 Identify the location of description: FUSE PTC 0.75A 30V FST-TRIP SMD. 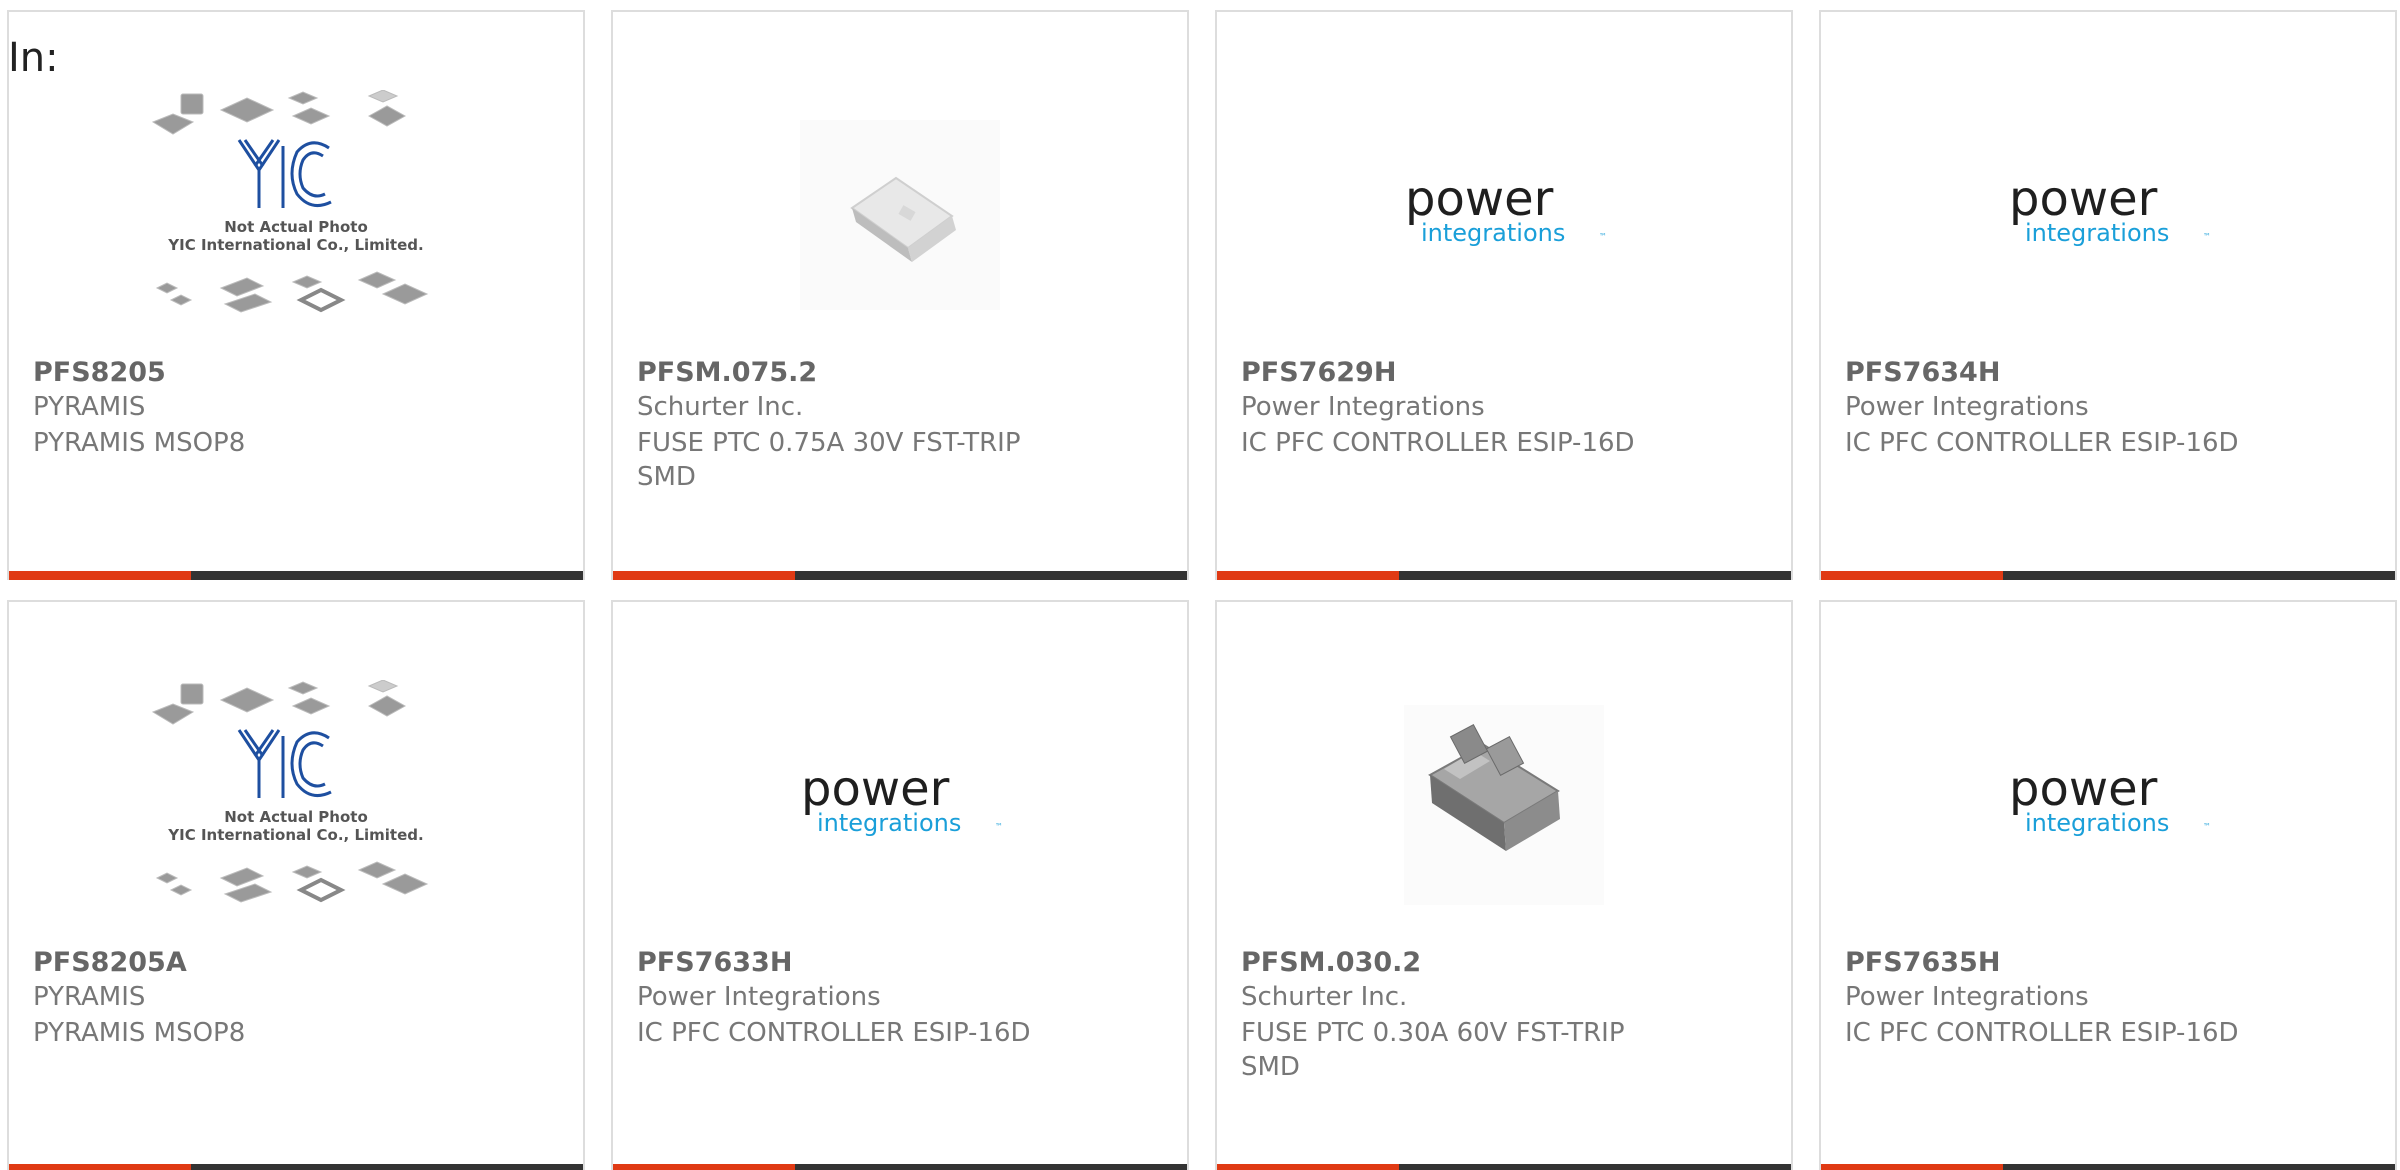
(829, 460).